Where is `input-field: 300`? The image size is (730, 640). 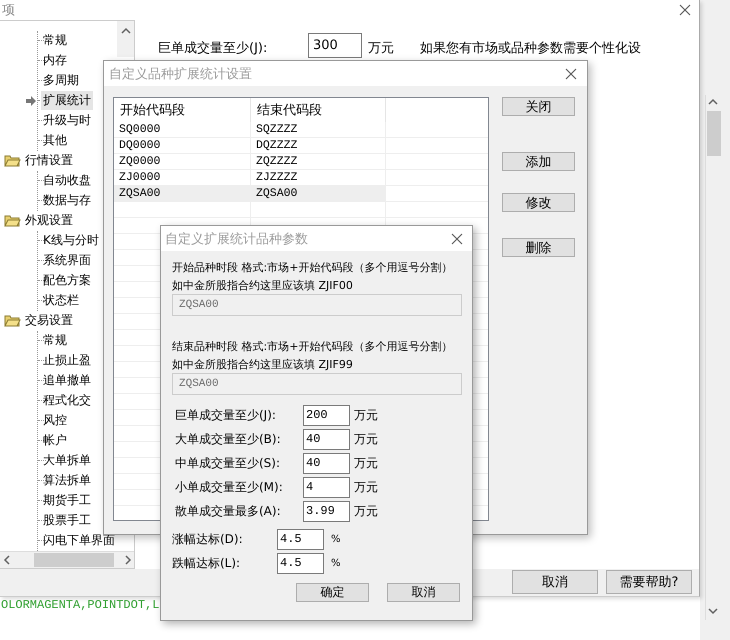
input-field: 300 is located at coordinates (335, 45).